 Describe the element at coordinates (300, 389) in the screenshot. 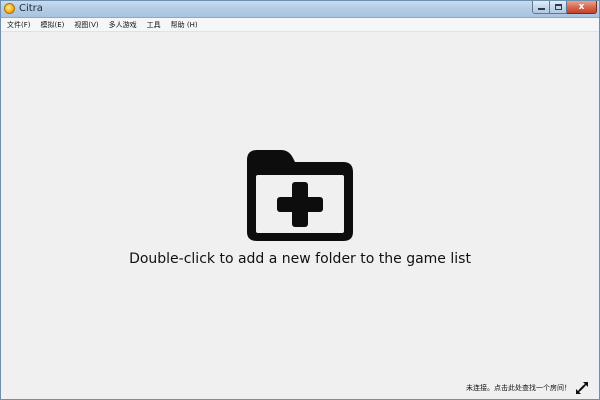

I see `status-bar: 未连接。点击此处查找一个房间！` at that location.